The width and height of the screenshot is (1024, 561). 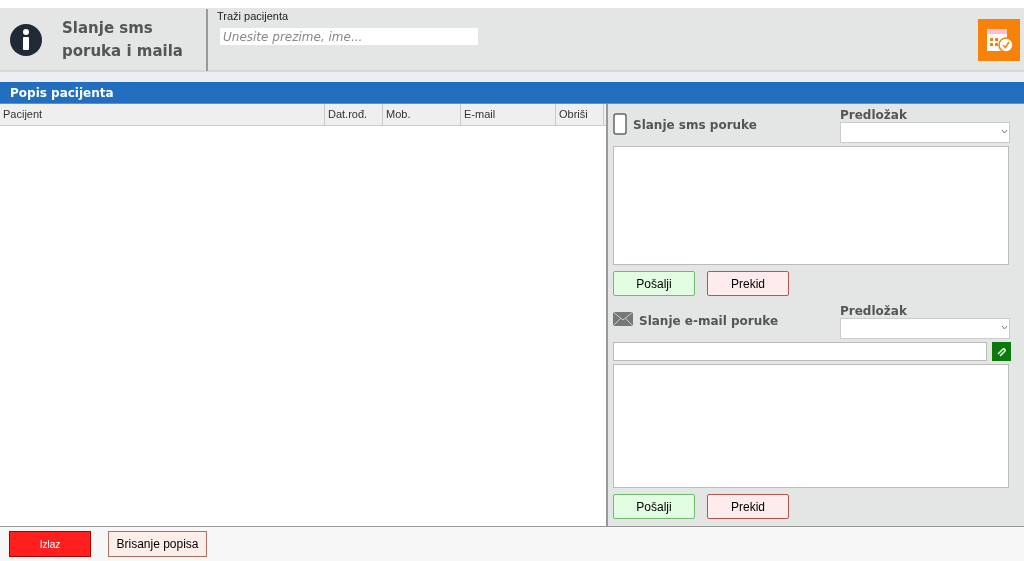 I want to click on calendar-clock-icon, so click(x=999, y=40).